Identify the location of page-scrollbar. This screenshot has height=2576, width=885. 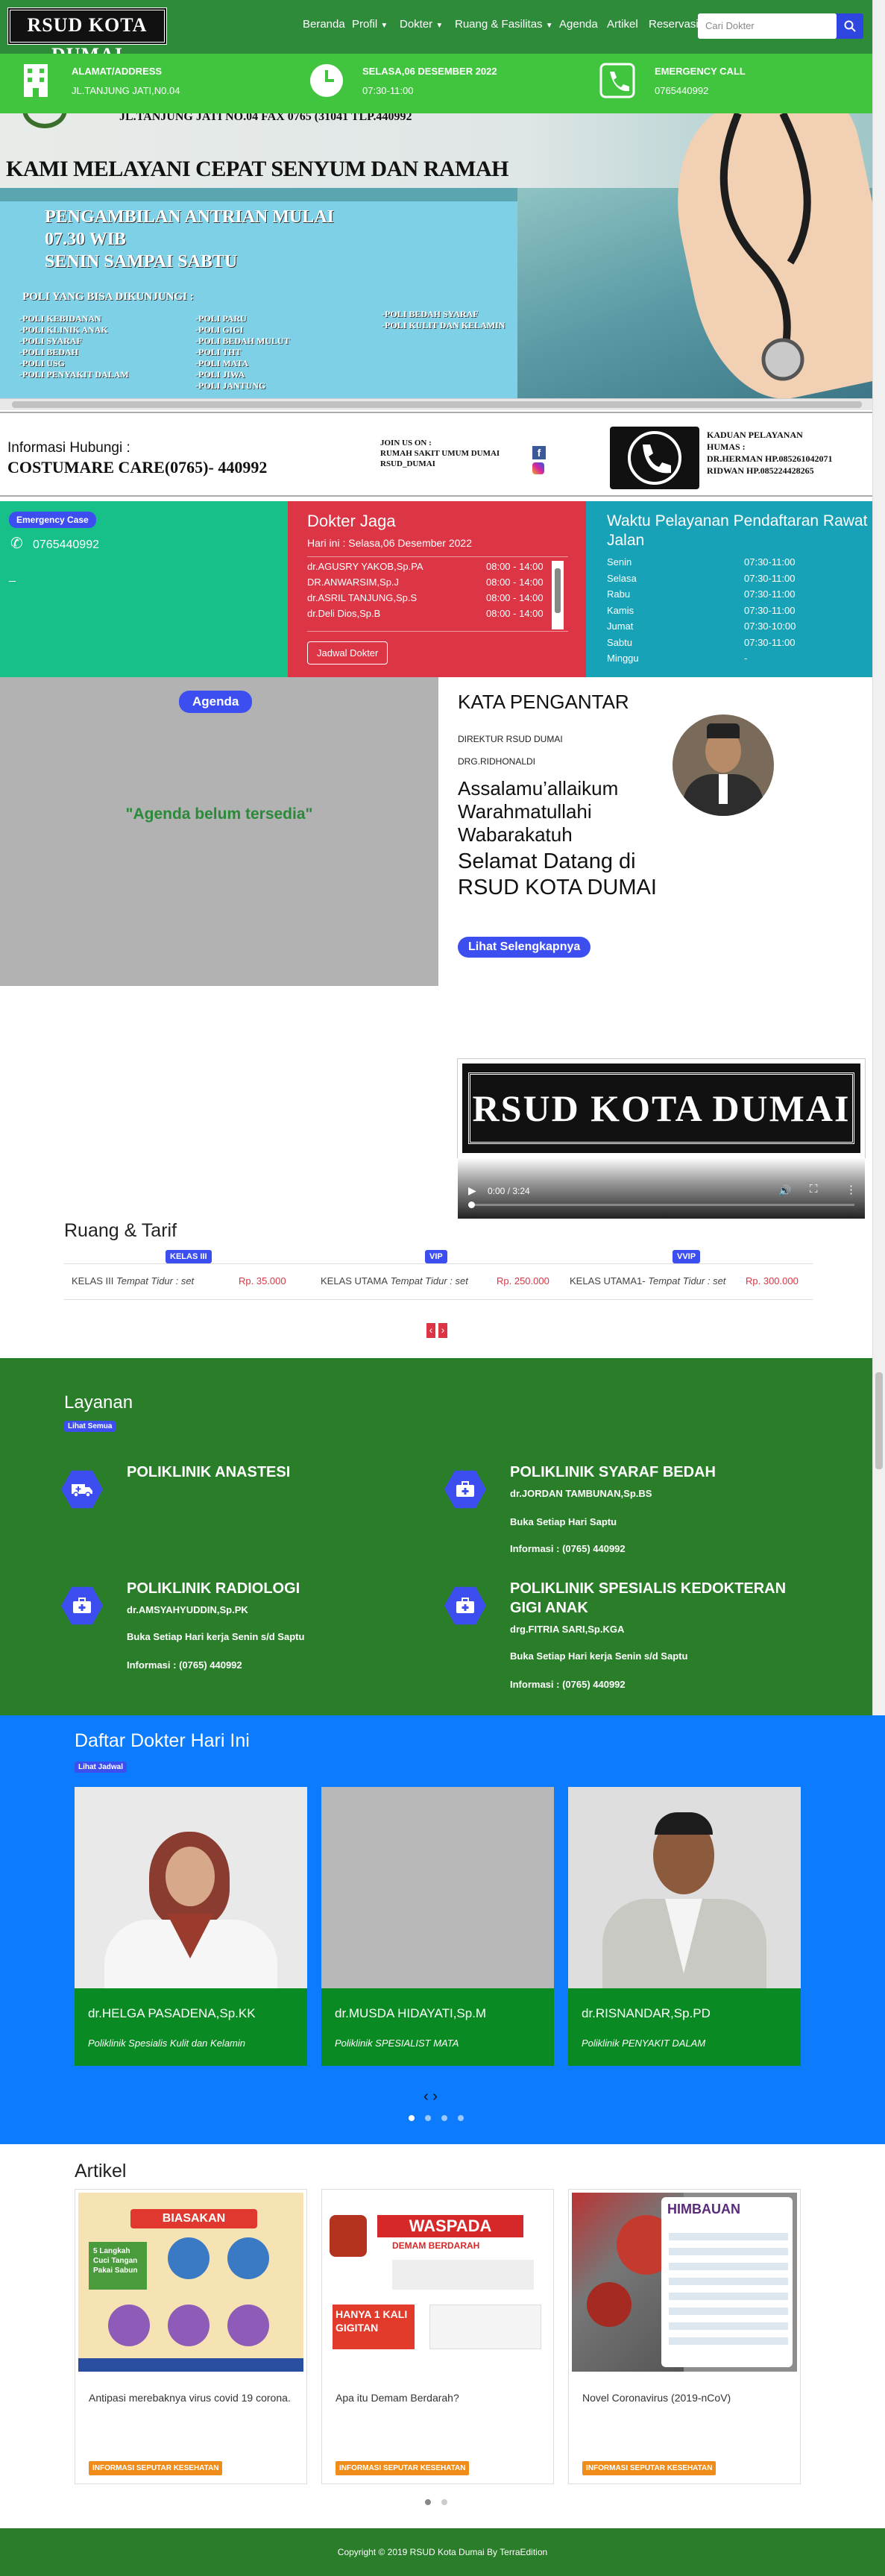
(879, 858).